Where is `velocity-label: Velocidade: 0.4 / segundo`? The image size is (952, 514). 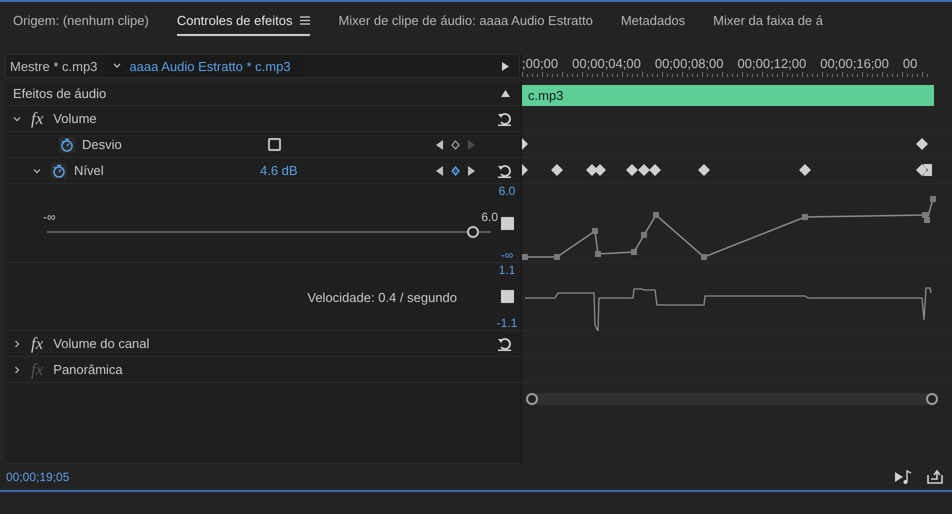 velocity-label: Velocidade: 0.4 / segundo is located at coordinates (382, 297).